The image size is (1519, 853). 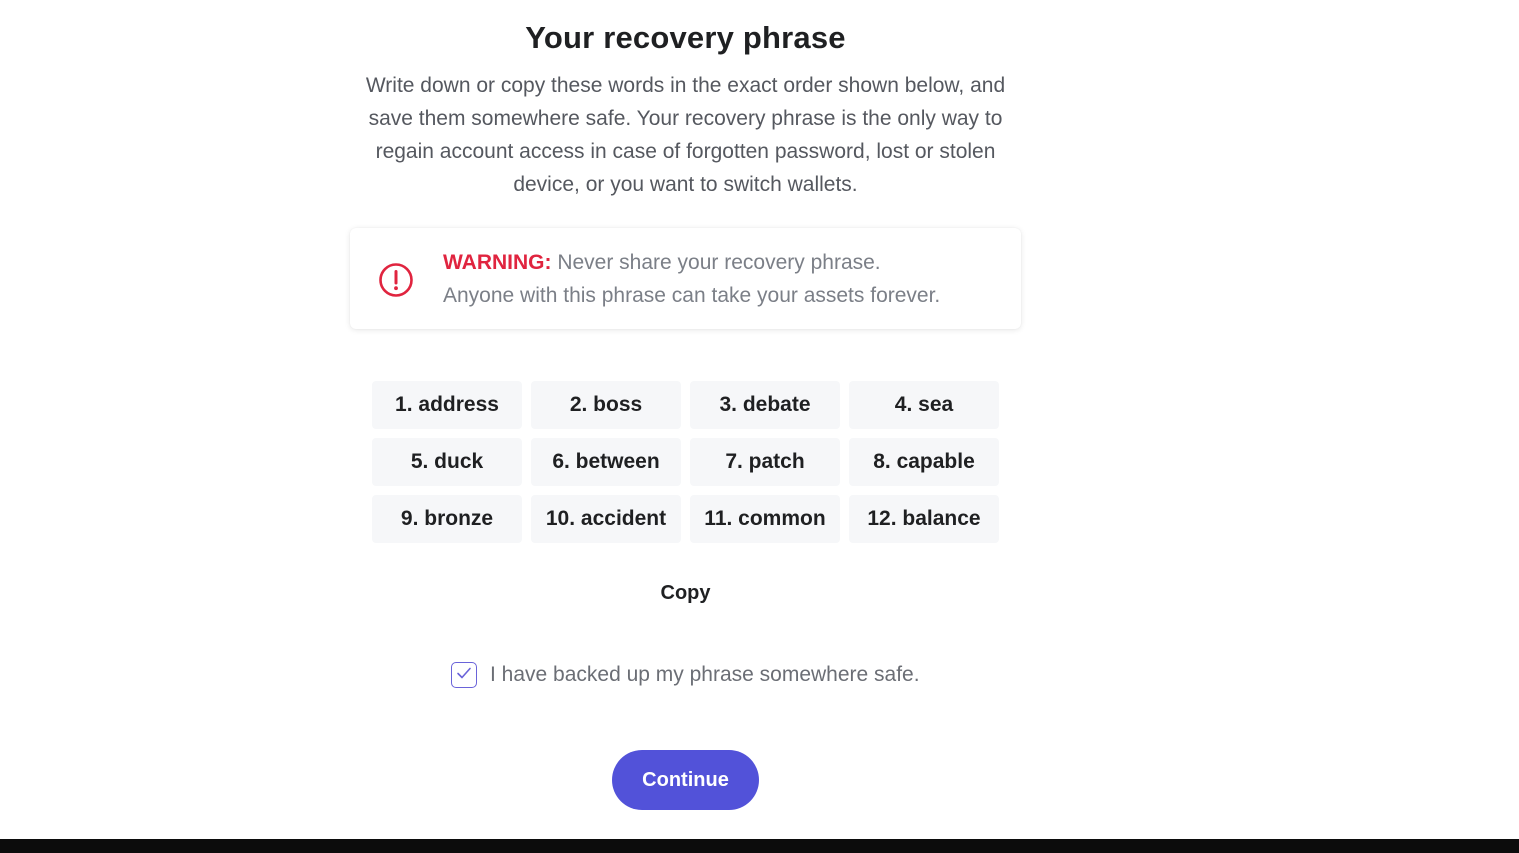 What do you see at coordinates (447, 519) in the screenshot?
I see `recovery-word: 9. bronze` at bounding box center [447, 519].